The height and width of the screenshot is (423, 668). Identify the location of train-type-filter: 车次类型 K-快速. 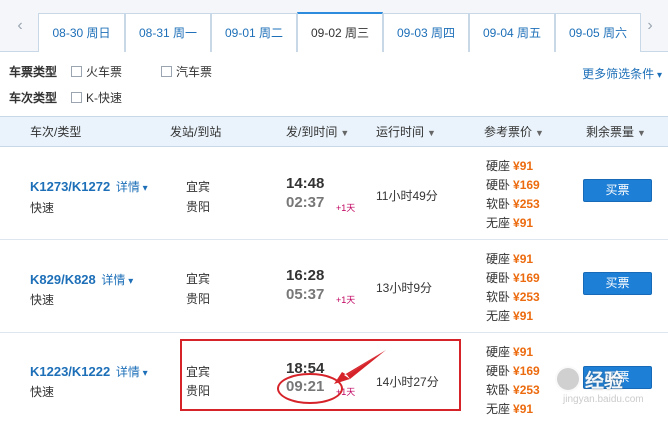
(209, 98).